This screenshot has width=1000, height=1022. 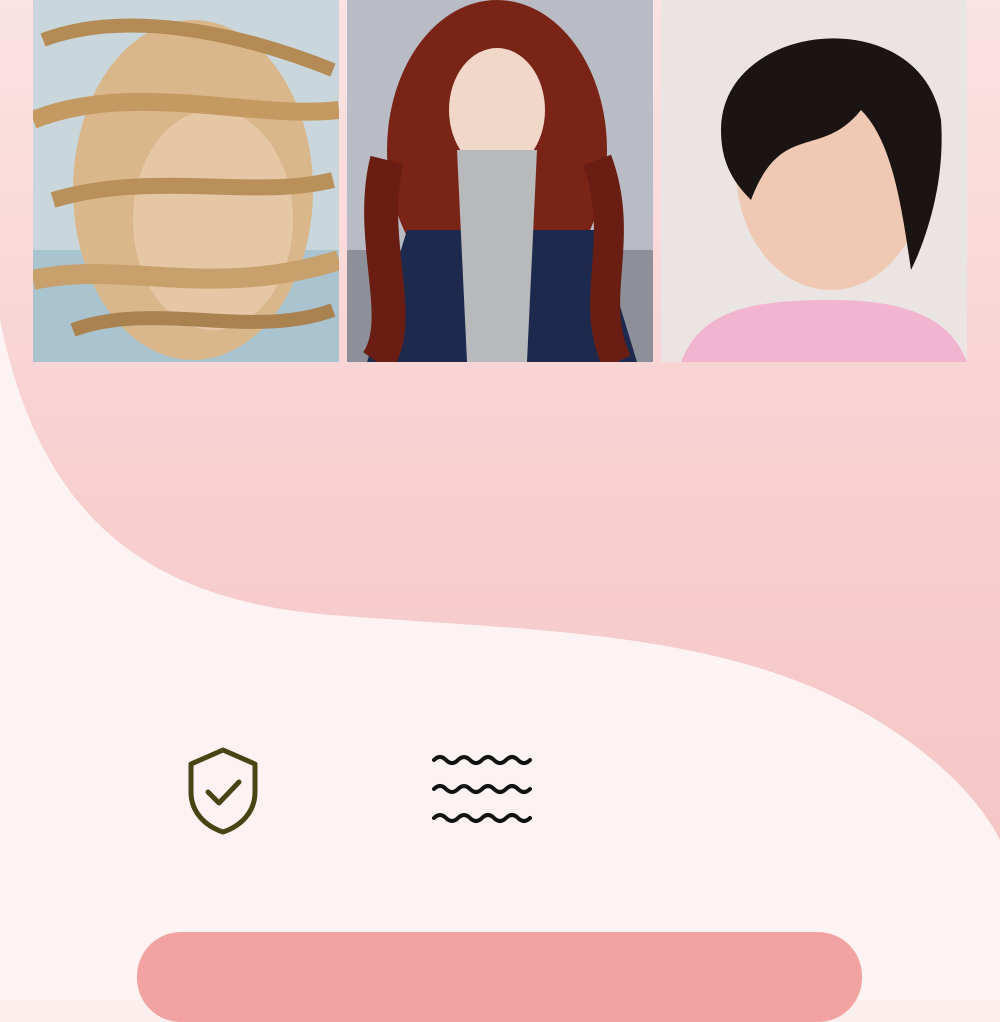 I want to click on photo-red-curly, so click(x=500, y=181).